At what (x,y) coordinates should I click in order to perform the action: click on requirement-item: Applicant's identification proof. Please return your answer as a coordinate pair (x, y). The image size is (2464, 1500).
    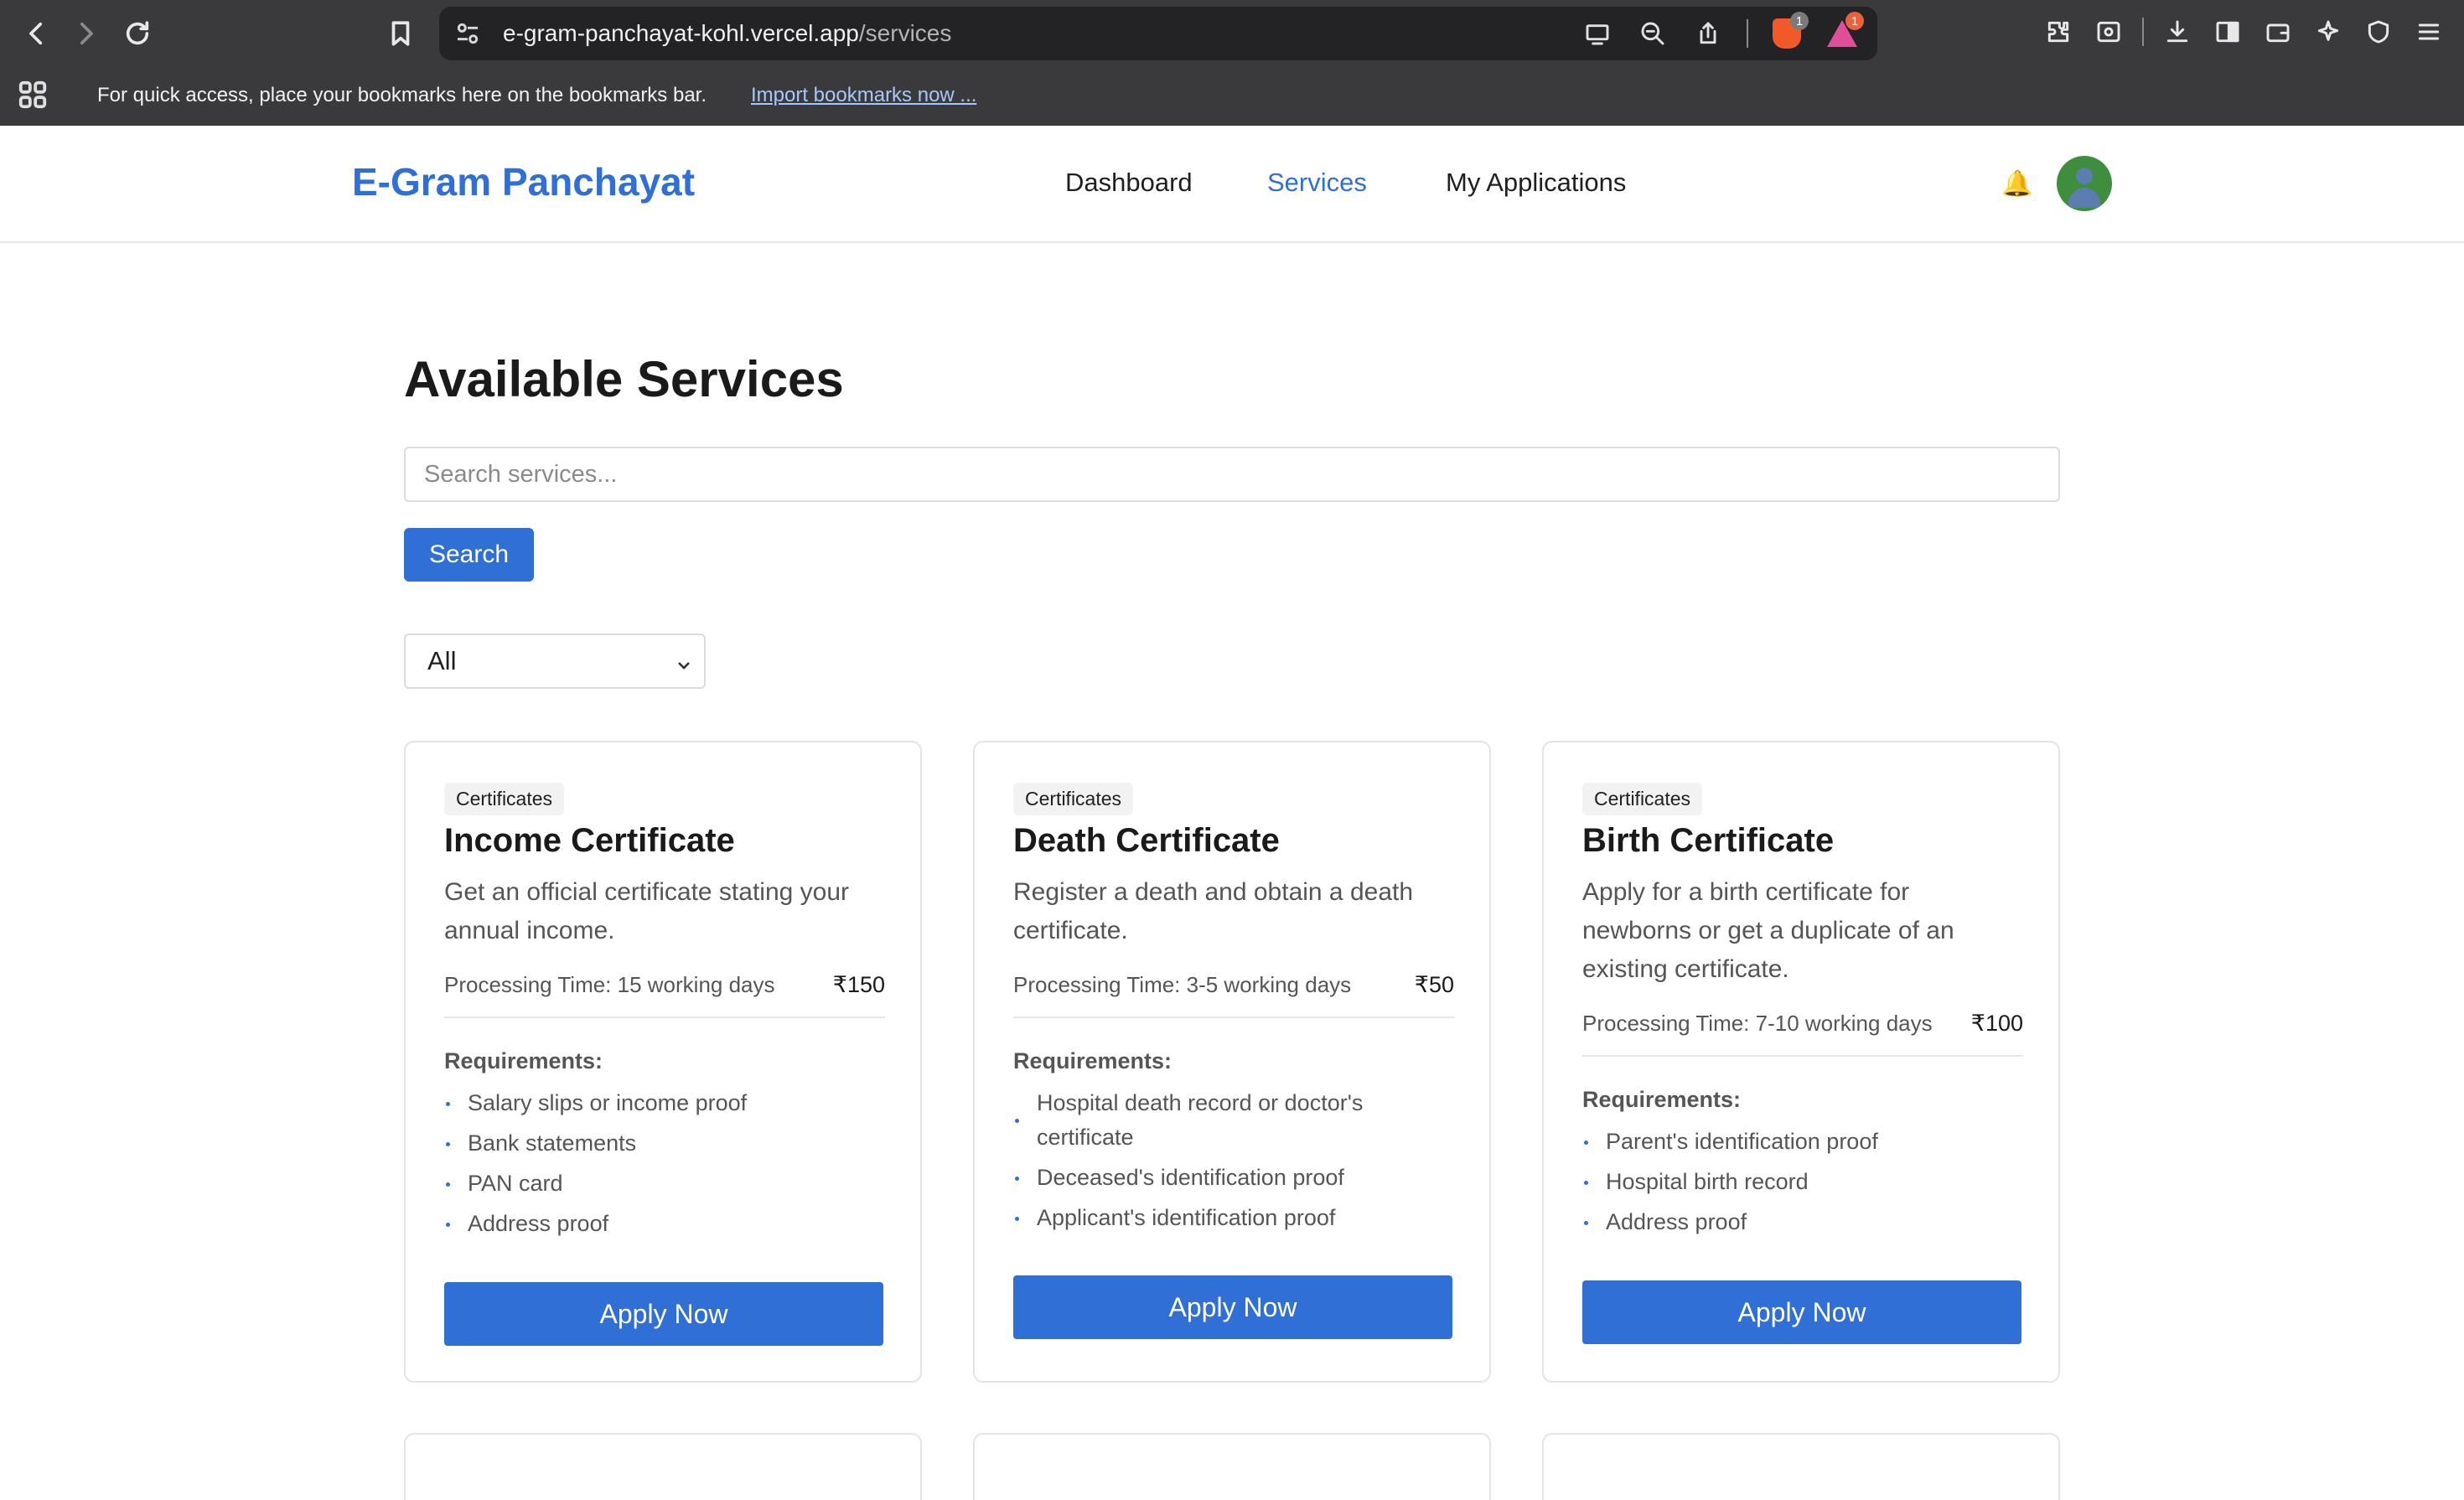
    Looking at the image, I should click on (1233, 1218).